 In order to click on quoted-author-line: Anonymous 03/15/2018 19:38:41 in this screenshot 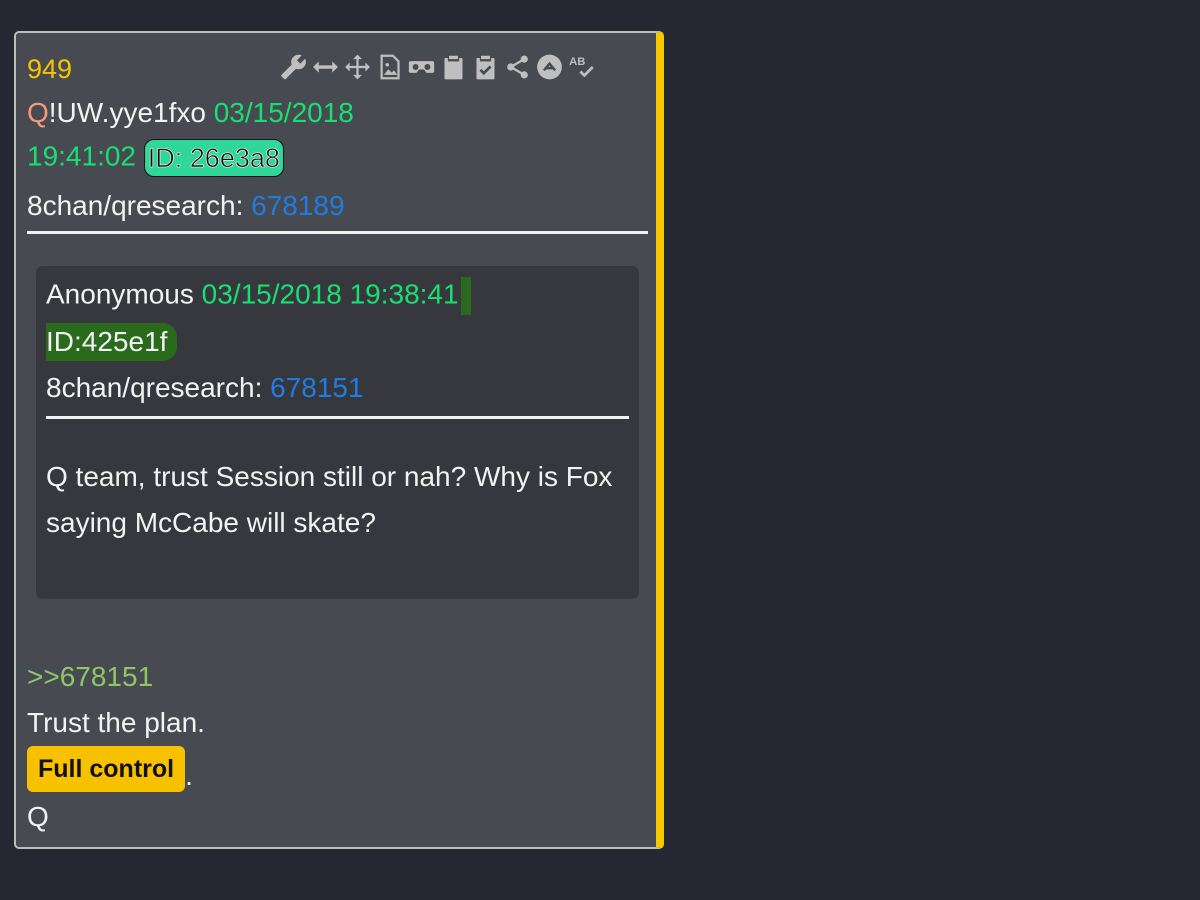, I will do `click(258, 296)`.